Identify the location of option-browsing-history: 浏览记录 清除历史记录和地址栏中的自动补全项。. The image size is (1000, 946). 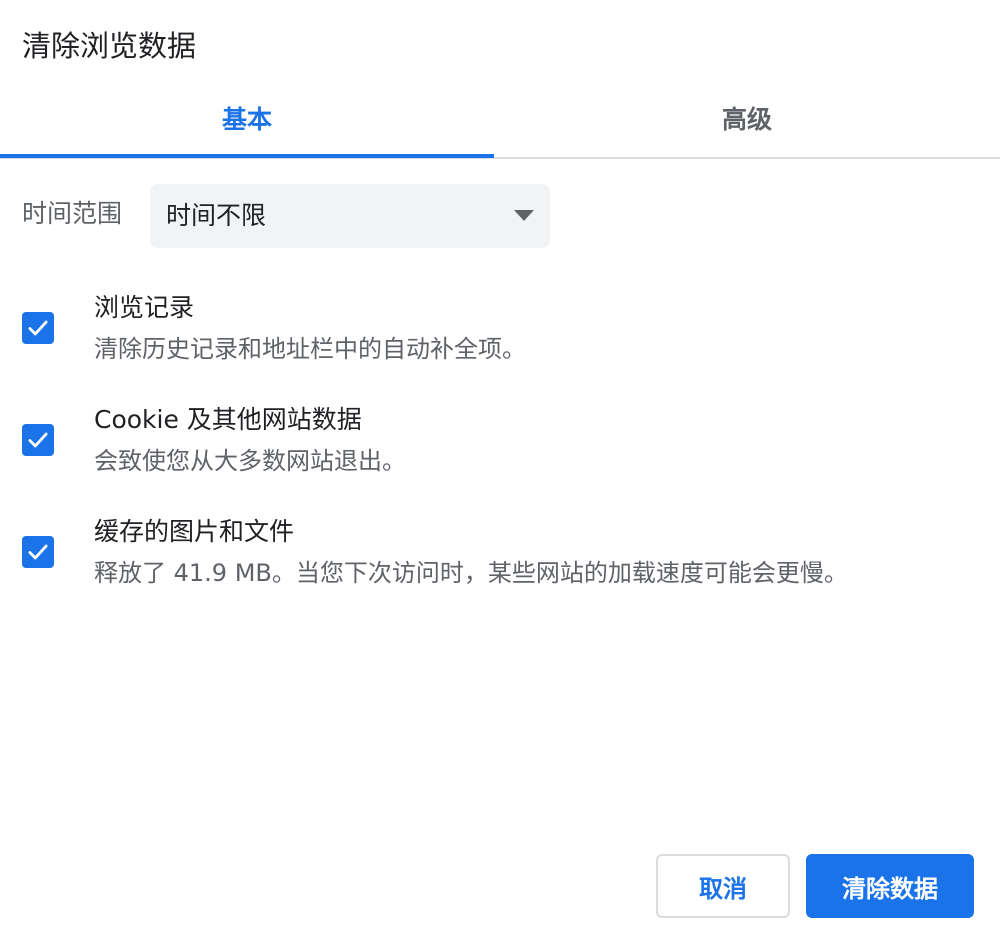
(500, 335).